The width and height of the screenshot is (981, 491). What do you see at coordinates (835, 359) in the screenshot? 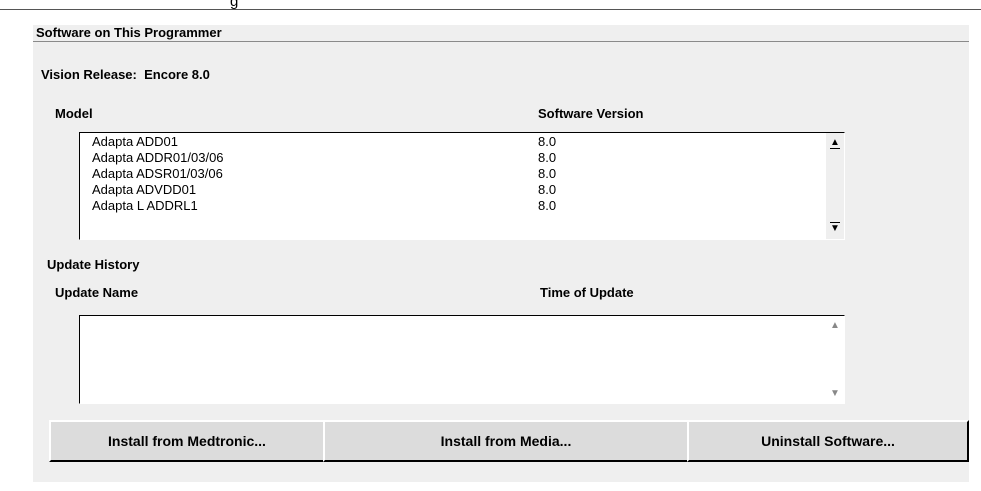
I see `update-history-scrollbar: ▲ ▼` at bounding box center [835, 359].